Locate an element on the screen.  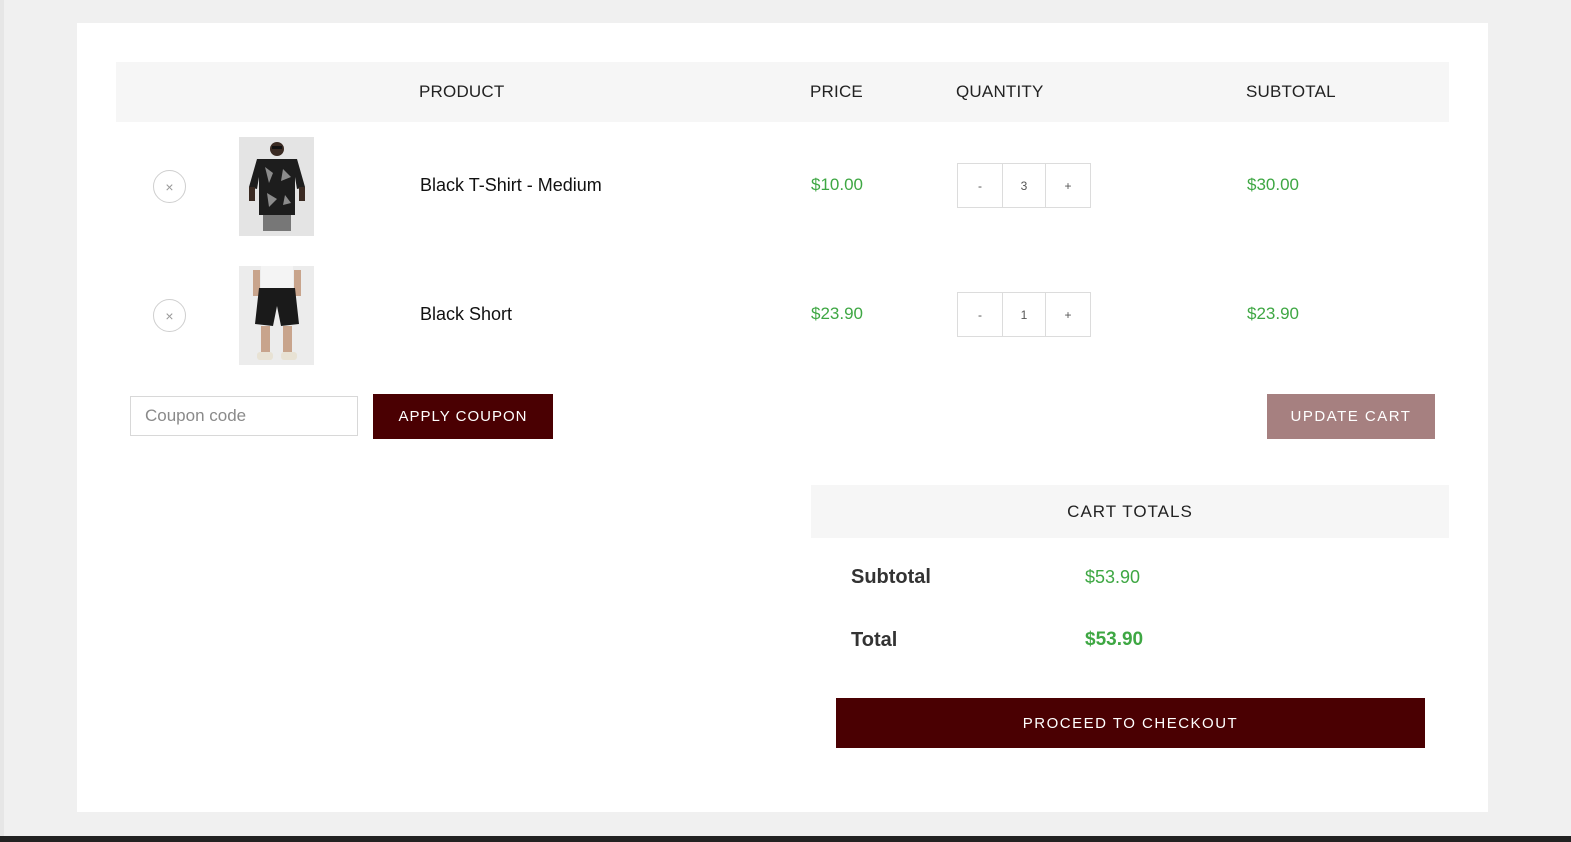
product-name-link: Black T-Shirt - Medium is located at coordinates (511, 185).